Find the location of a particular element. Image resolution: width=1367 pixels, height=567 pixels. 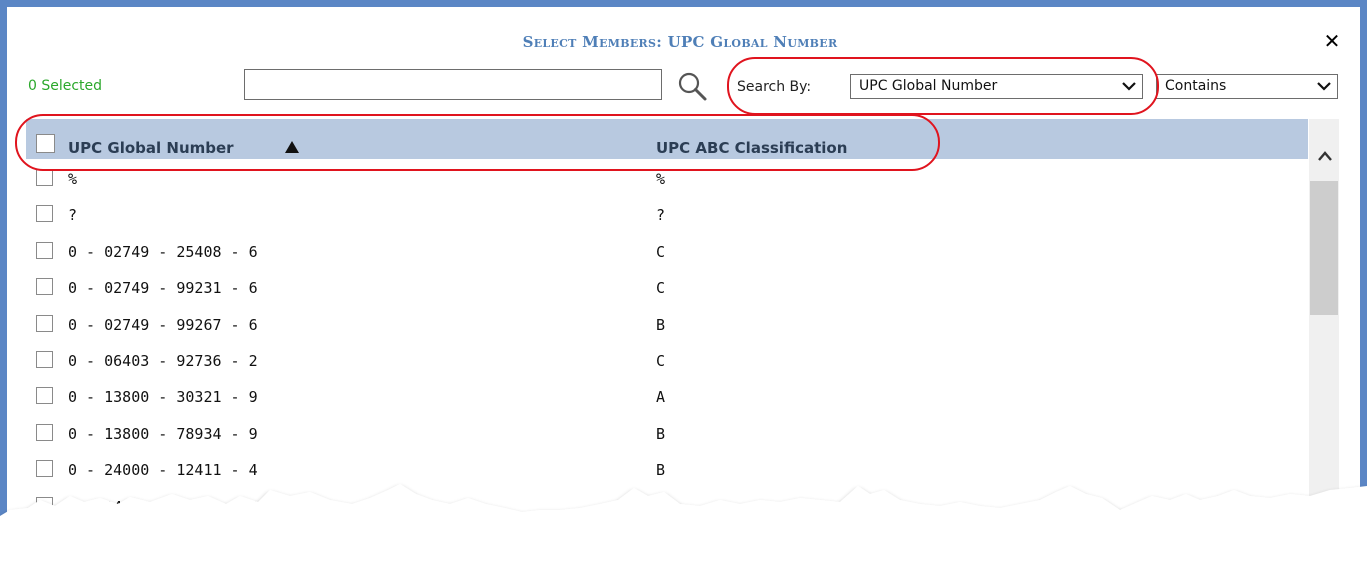

table-header: UPC Global Number UPC ABC Classification is located at coordinates (667, 139).